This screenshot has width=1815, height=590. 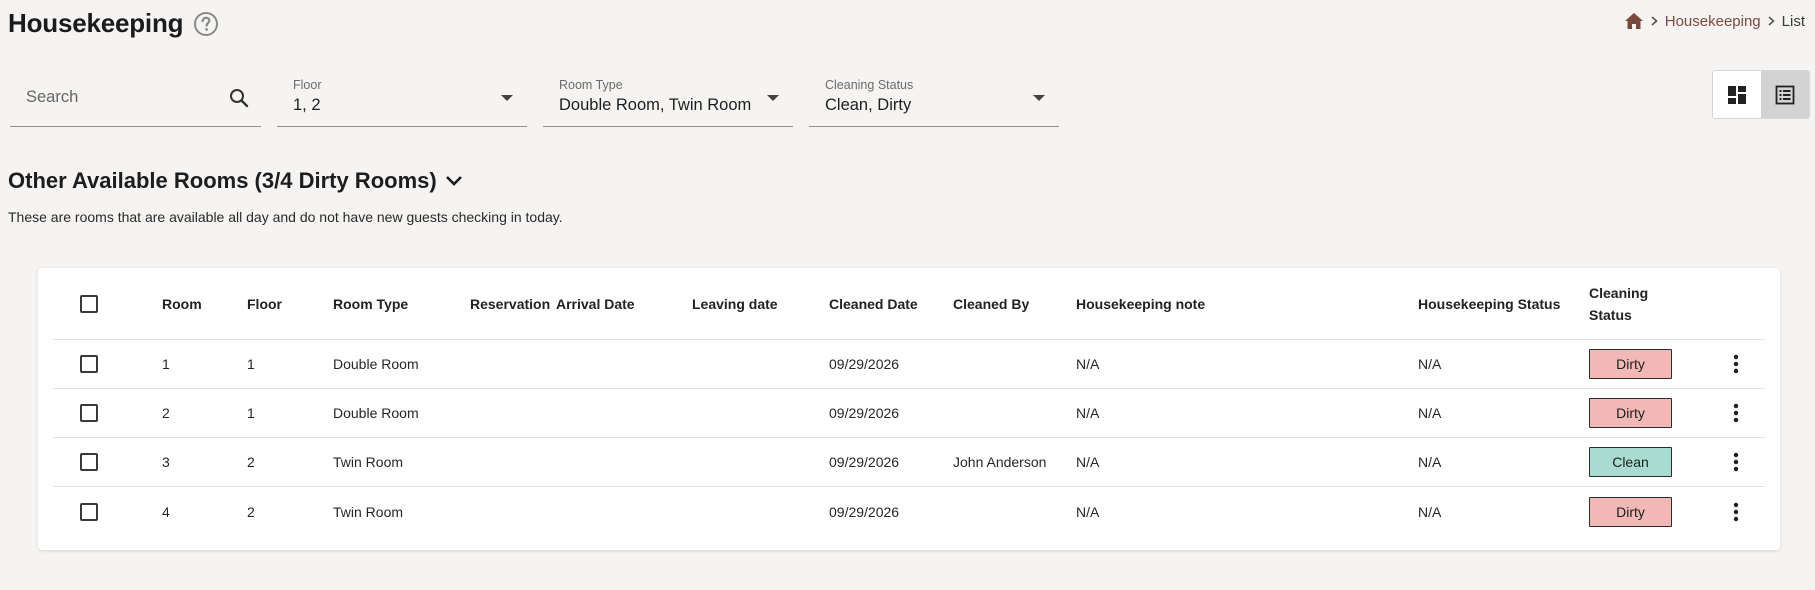 I want to click on page-title: Housekeeping, so click(x=96, y=23).